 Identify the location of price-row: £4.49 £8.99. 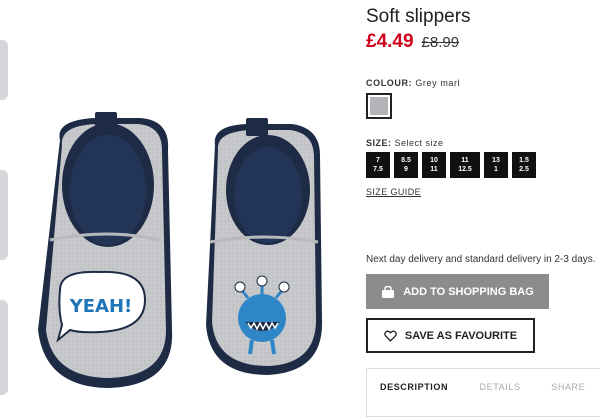
(412, 42).